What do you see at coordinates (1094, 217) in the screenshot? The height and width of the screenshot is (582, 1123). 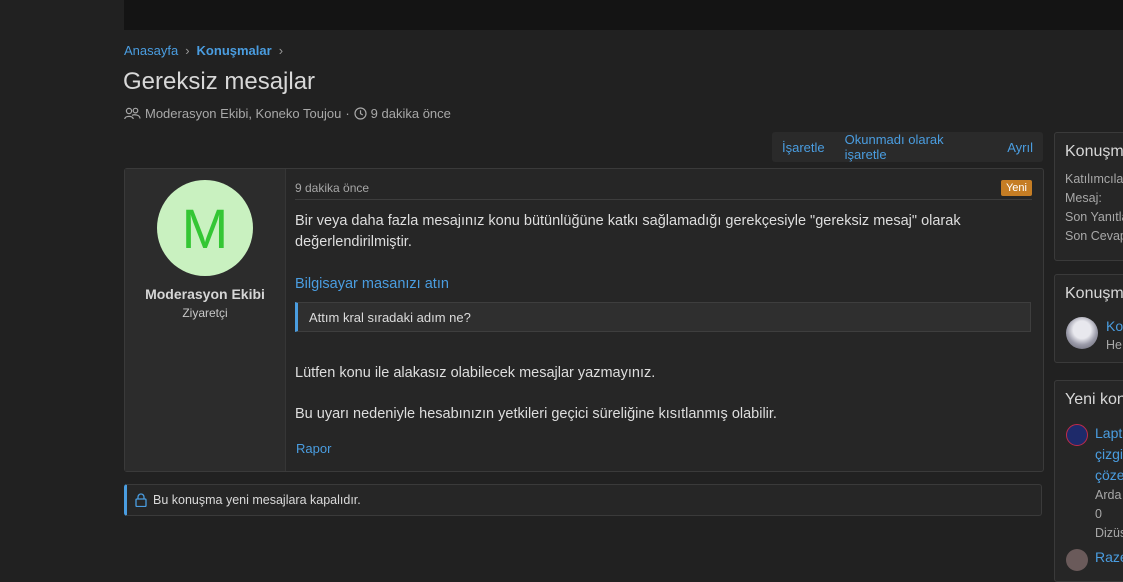 I see `sidebar-info-line: Son Yanıtla` at bounding box center [1094, 217].